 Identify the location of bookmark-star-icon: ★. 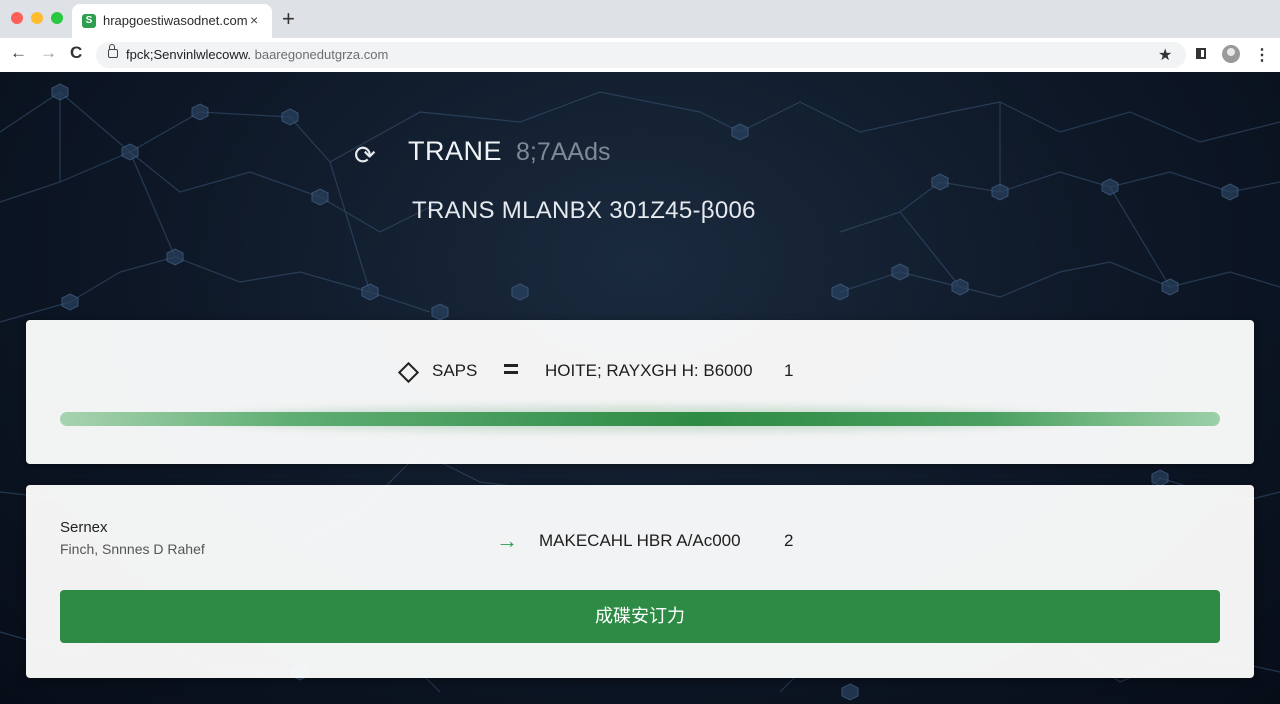
(1165, 55).